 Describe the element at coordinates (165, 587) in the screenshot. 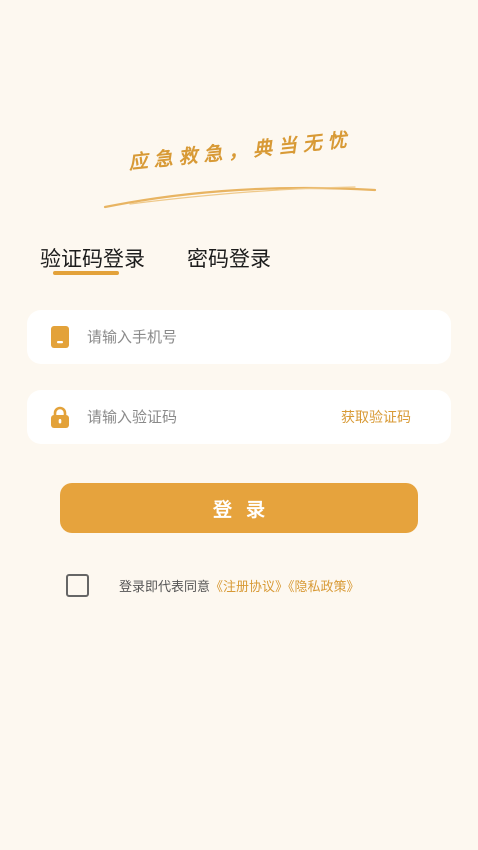

I see `agreement-prefix: 登录即代表同意` at that location.